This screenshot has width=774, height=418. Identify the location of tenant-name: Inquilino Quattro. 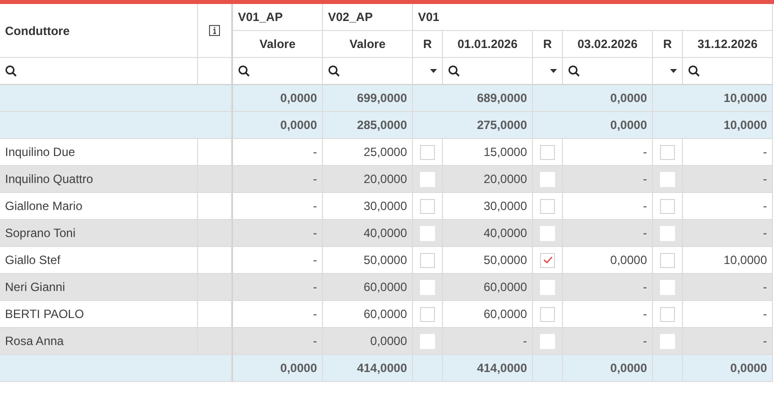
(99, 179).